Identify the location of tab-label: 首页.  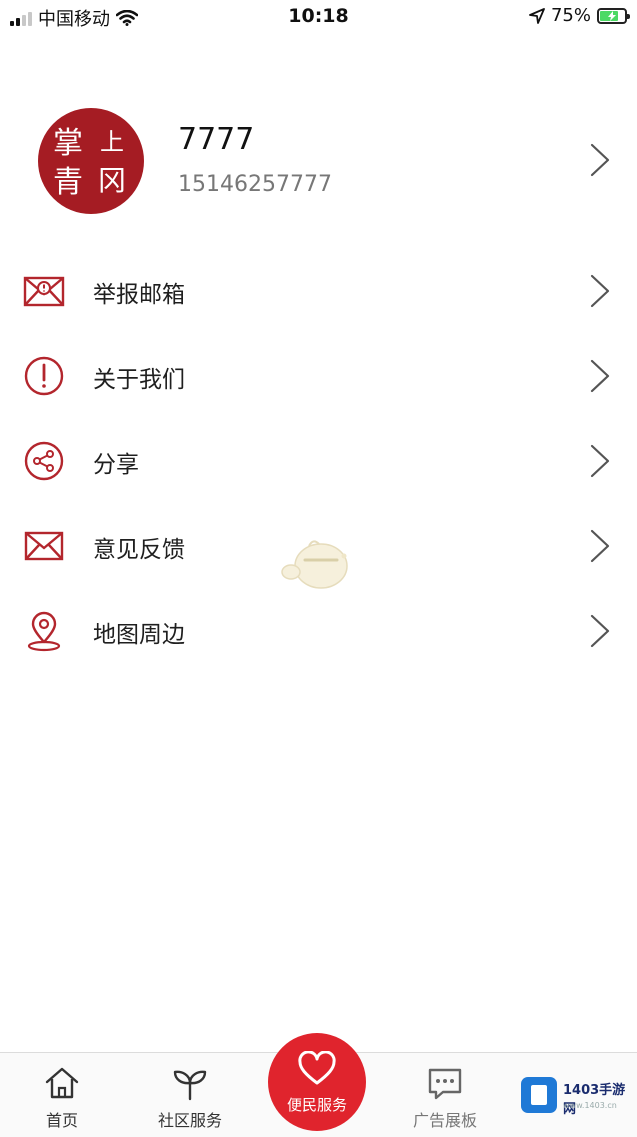
(61, 1120).